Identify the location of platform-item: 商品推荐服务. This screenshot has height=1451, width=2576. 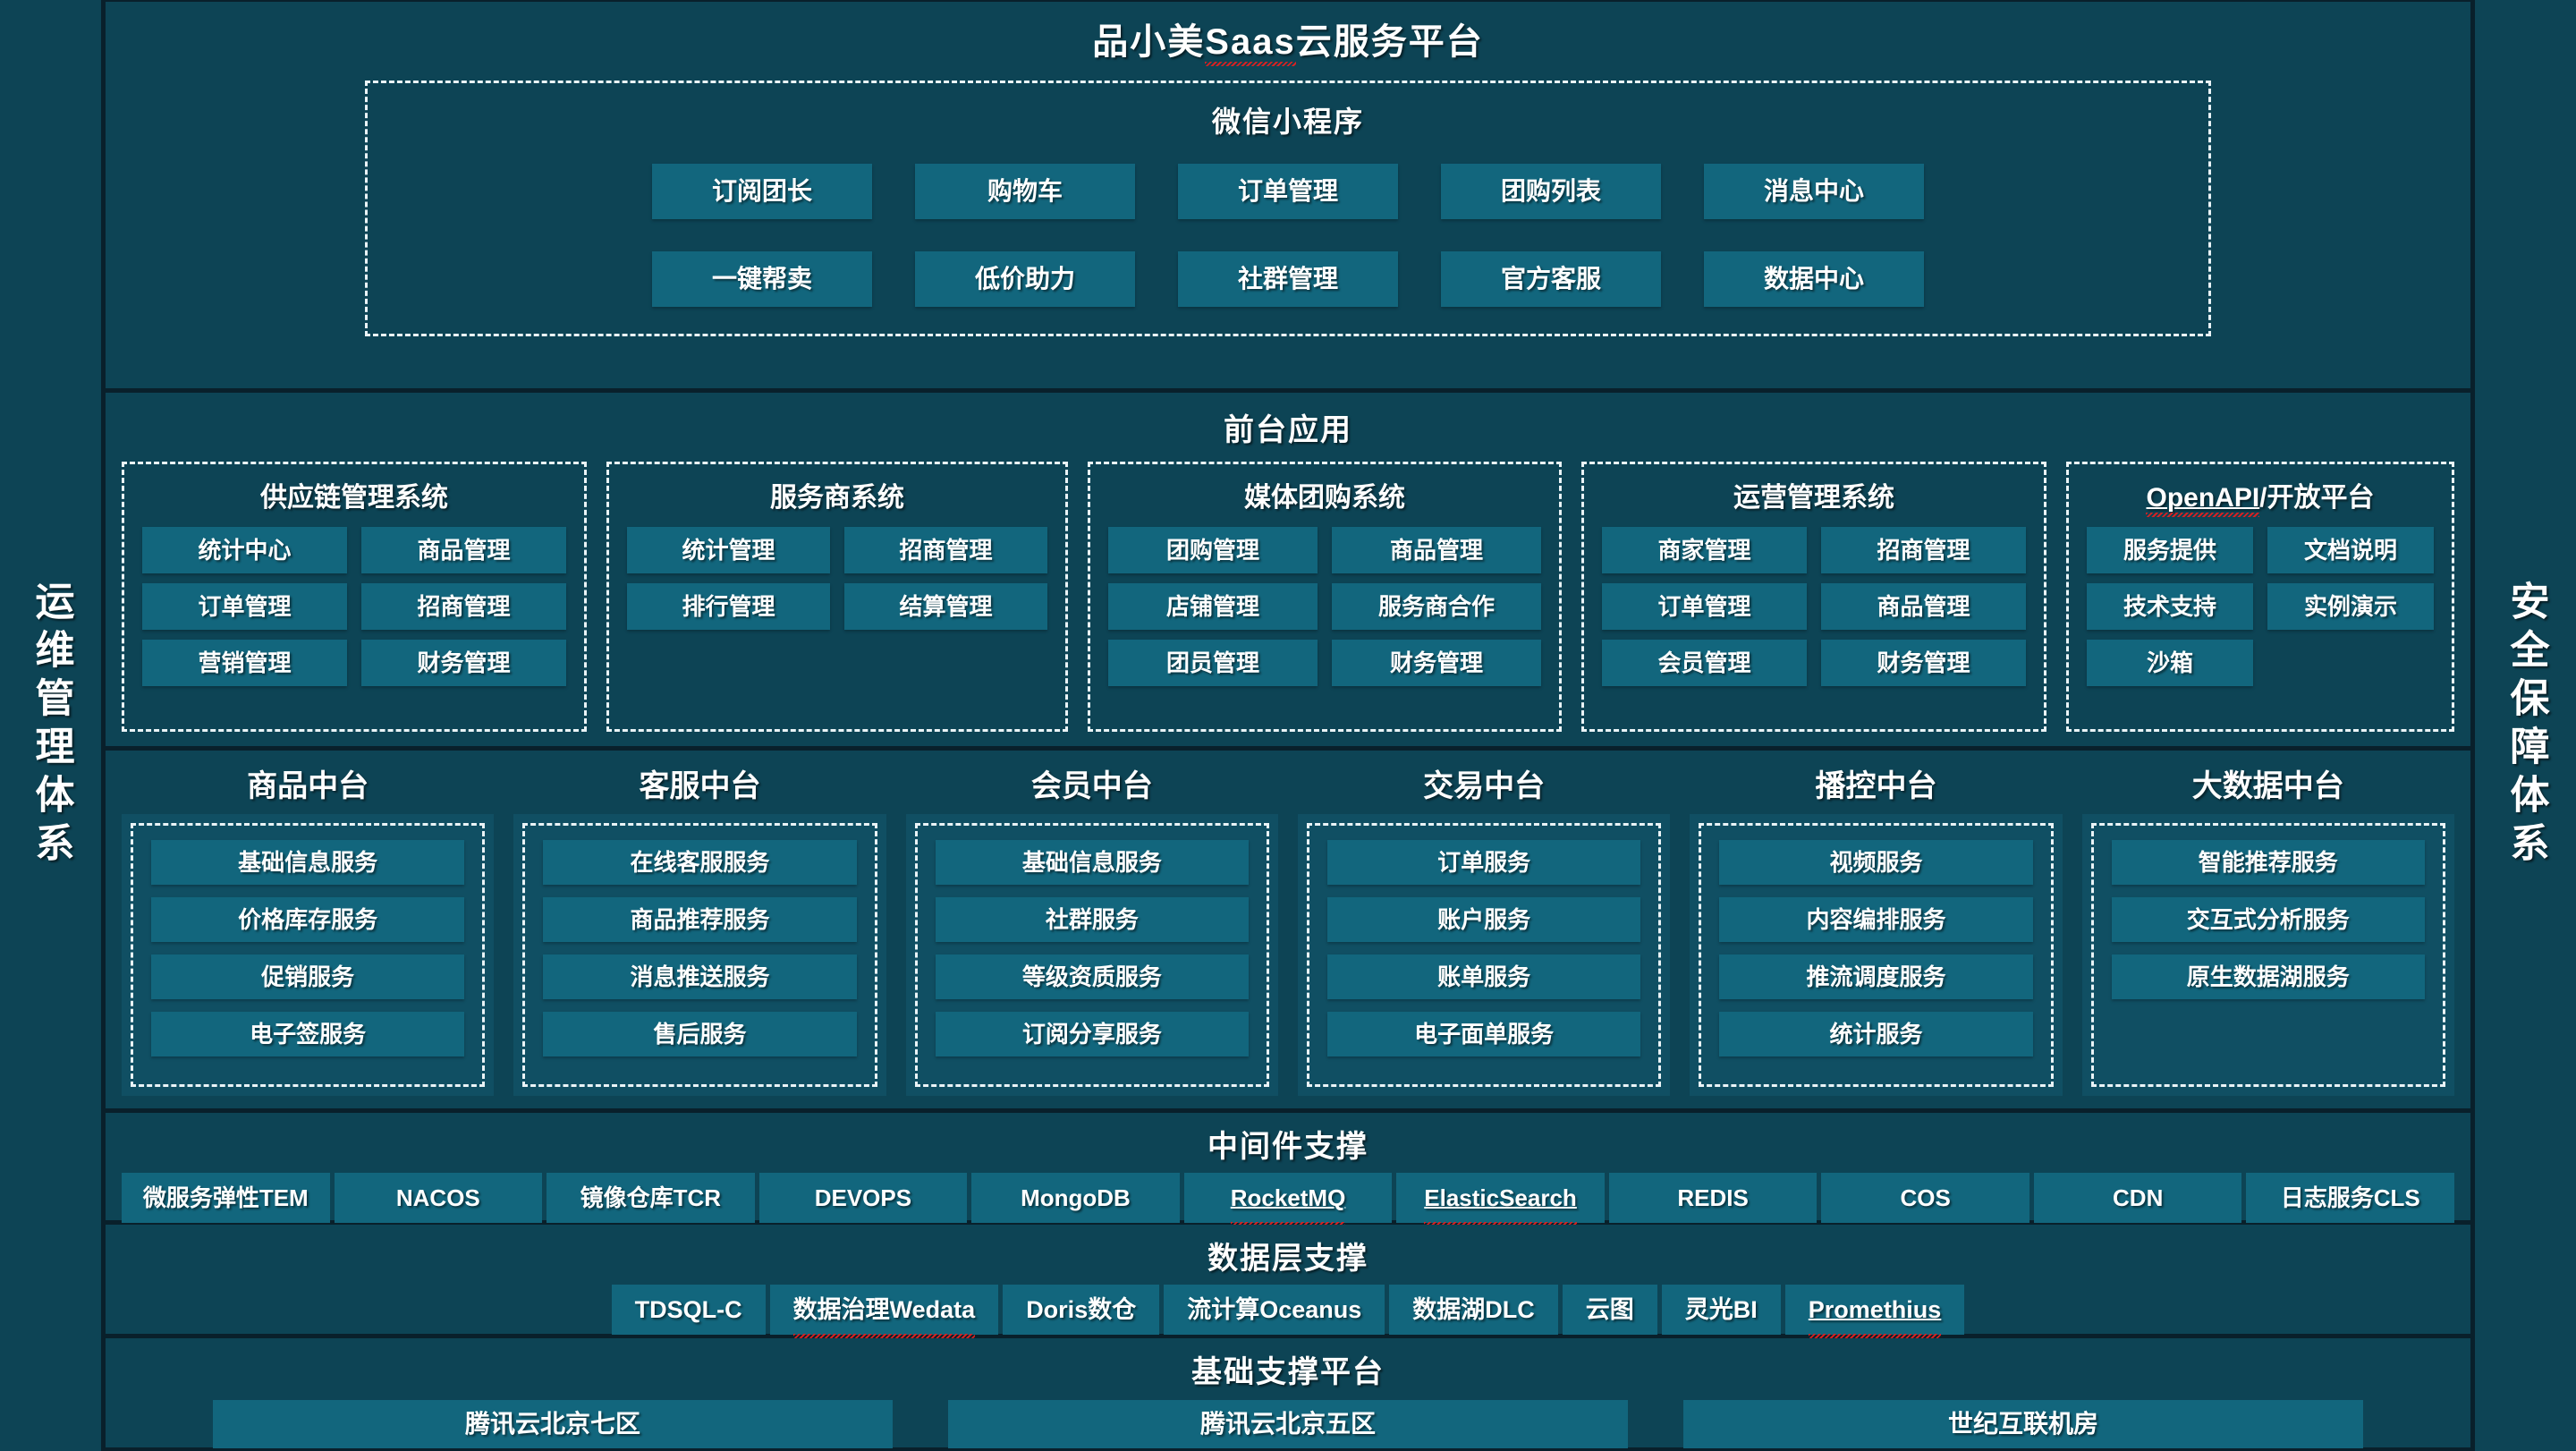
(700, 919).